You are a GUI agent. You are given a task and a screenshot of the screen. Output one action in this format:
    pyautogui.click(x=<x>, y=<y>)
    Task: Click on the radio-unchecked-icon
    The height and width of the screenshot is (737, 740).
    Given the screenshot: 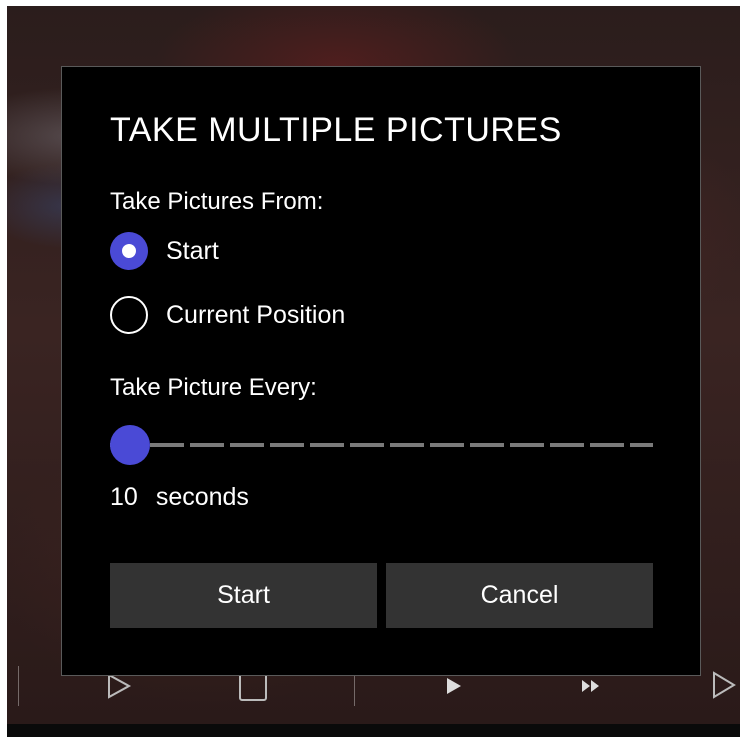 What is the action you would take?
    pyautogui.click(x=129, y=315)
    